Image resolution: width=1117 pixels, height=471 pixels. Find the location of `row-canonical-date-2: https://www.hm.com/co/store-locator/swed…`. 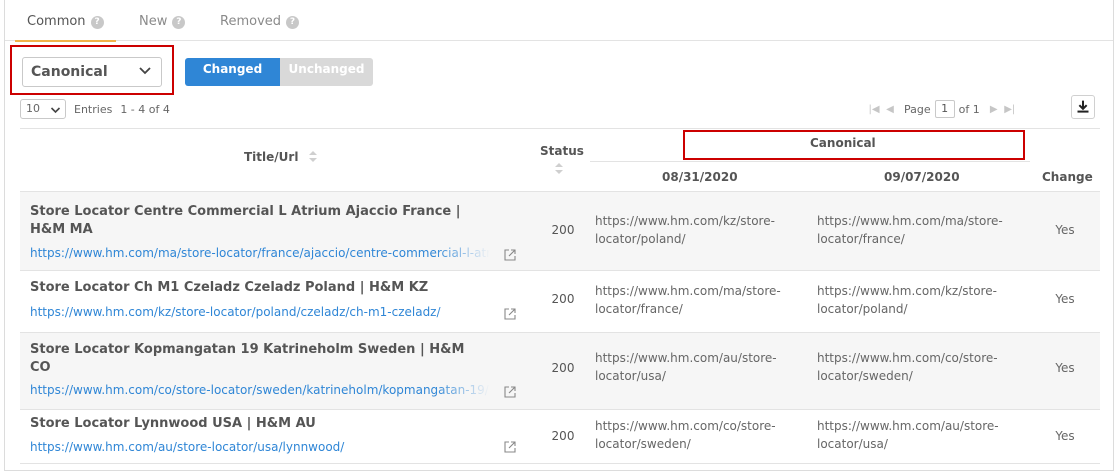

row-canonical-date-2: https://www.hm.com/co/store-locator/swed… is located at coordinates (907, 367).